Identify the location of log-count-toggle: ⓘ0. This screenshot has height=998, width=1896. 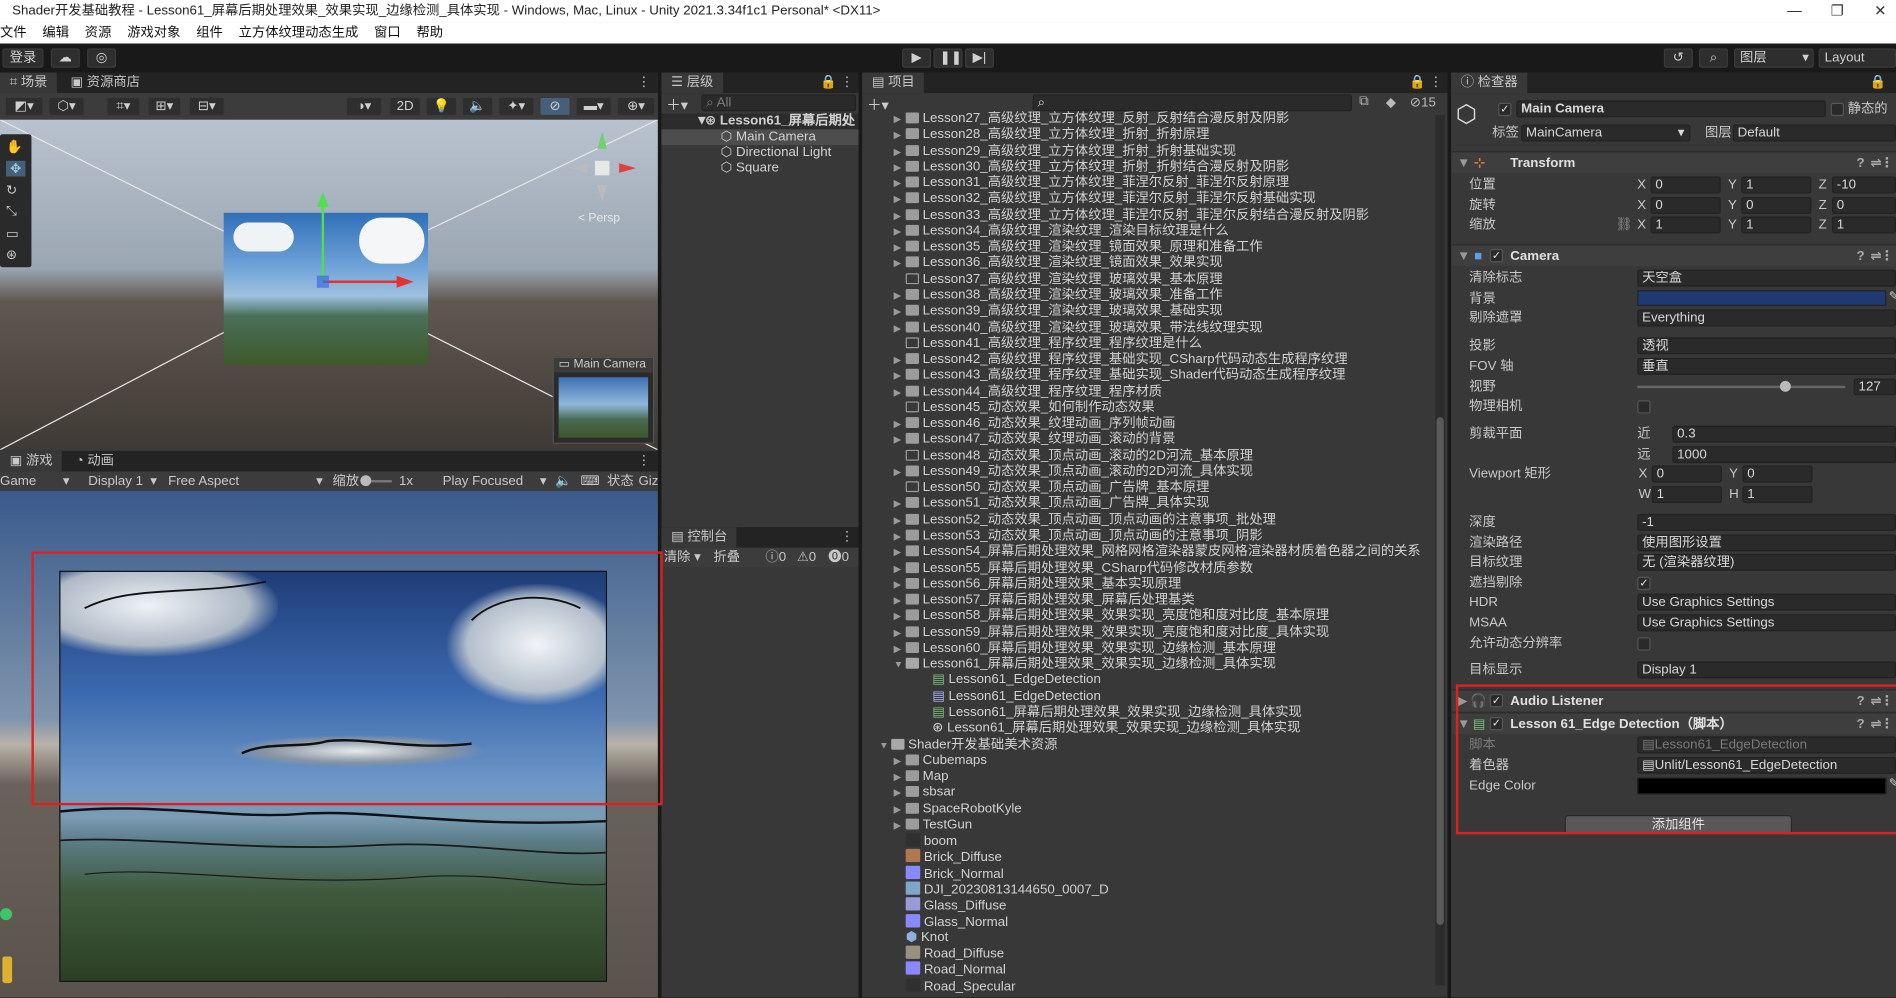
(775, 557).